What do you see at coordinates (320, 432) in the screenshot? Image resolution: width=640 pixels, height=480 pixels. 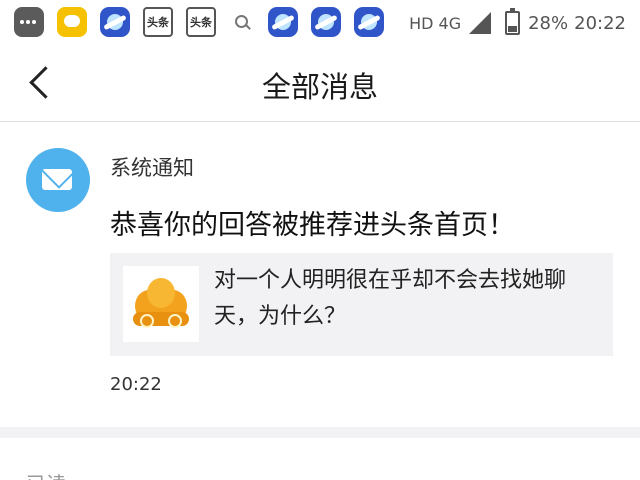 I see `section-divider` at bounding box center [320, 432].